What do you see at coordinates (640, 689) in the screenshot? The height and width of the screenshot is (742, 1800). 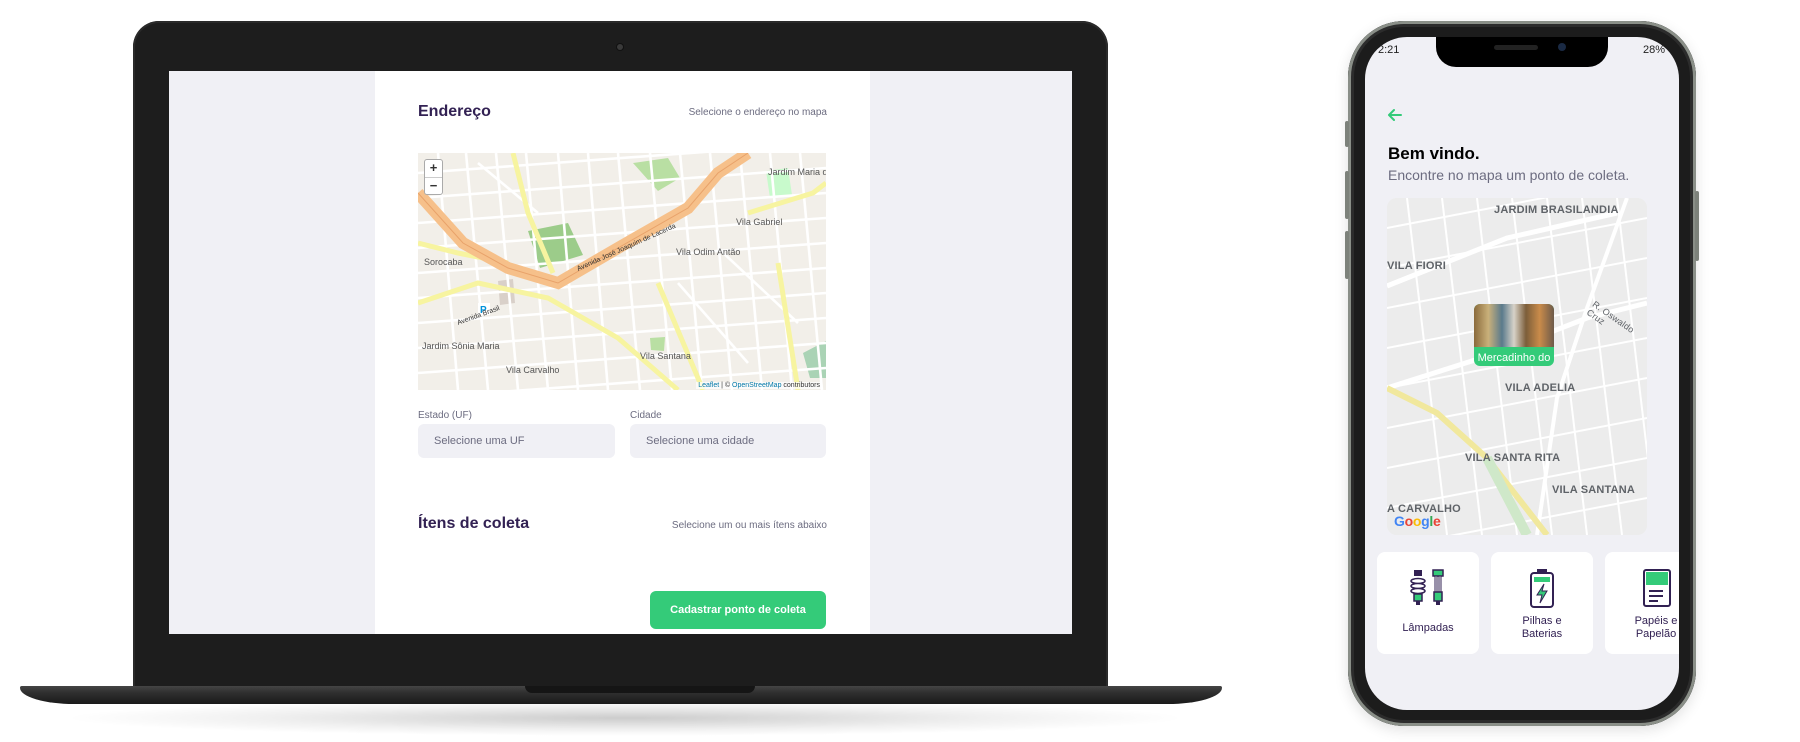 I see `laptop-notch` at bounding box center [640, 689].